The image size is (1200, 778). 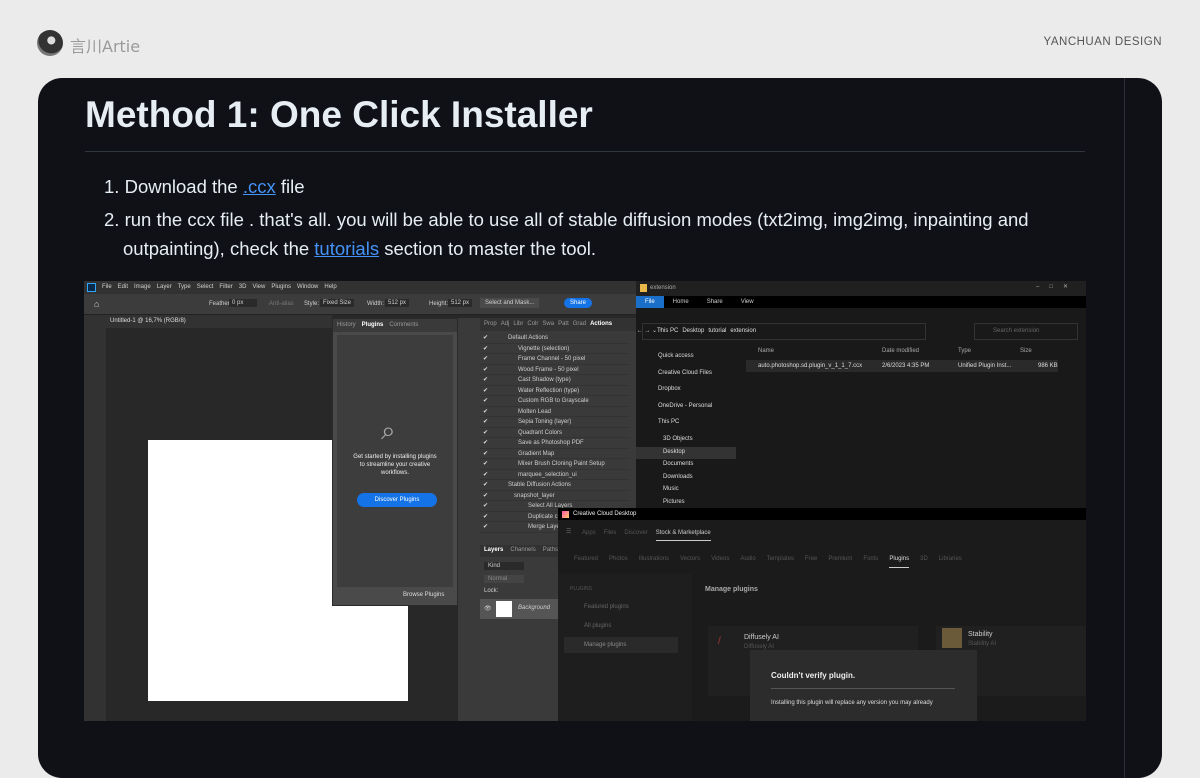 What do you see at coordinates (589, 535) in the screenshot?
I see `cc-nav-0: Apps` at bounding box center [589, 535].